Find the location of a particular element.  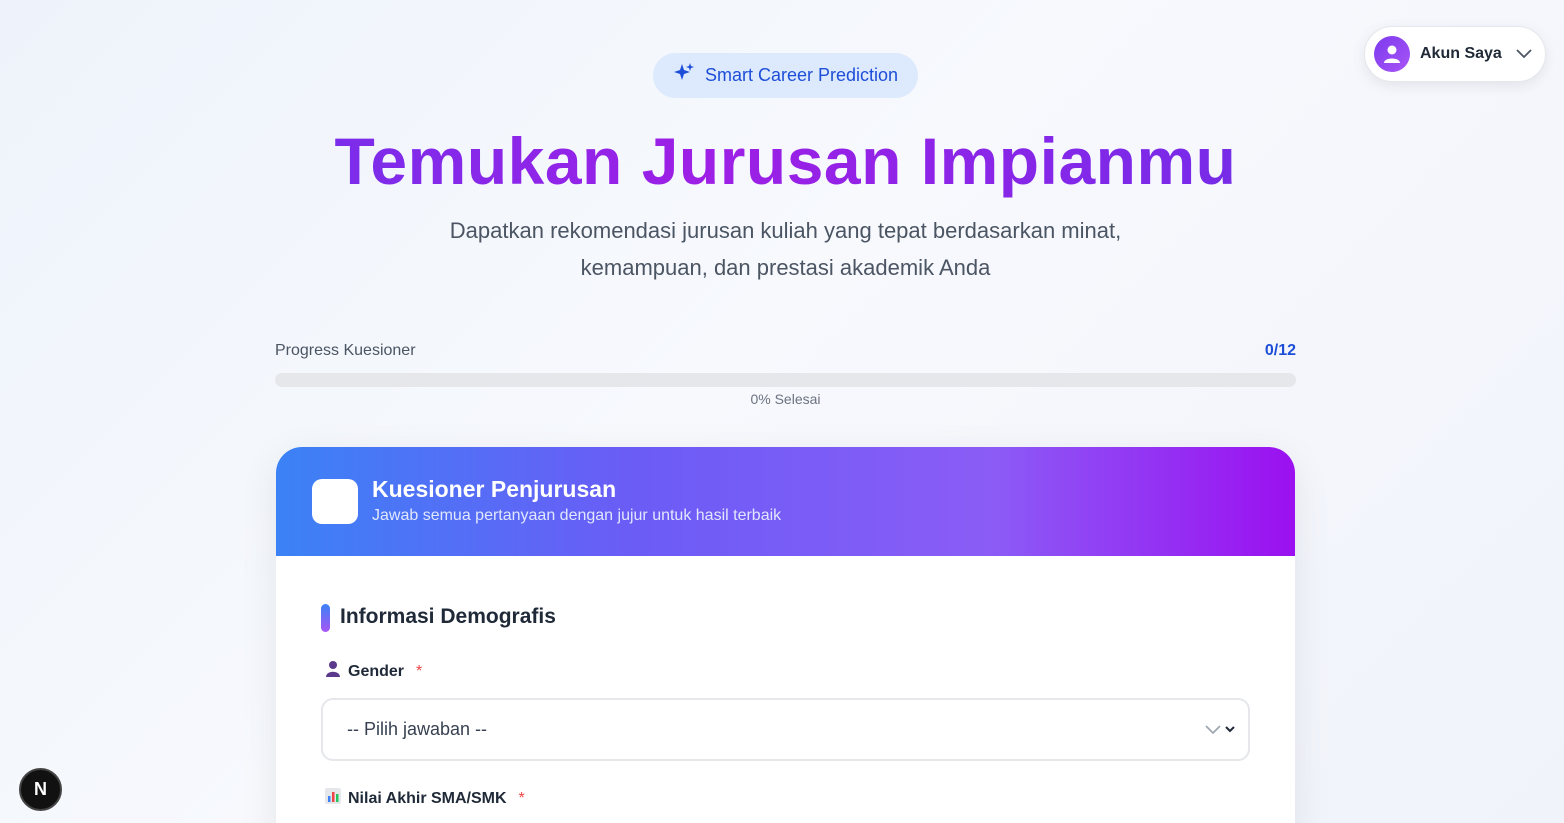

section-title: Informasi Demografis is located at coordinates (448, 616).